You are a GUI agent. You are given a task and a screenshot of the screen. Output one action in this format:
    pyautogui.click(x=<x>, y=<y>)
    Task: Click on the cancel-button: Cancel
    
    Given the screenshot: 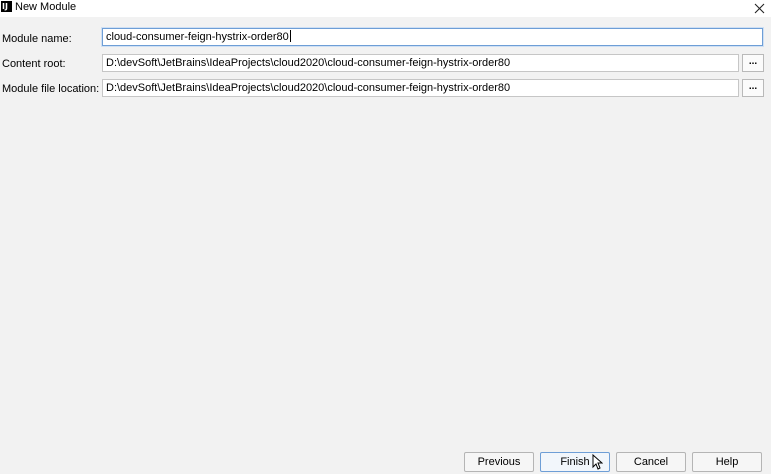 What is the action you would take?
    pyautogui.click(x=651, y=462)
    